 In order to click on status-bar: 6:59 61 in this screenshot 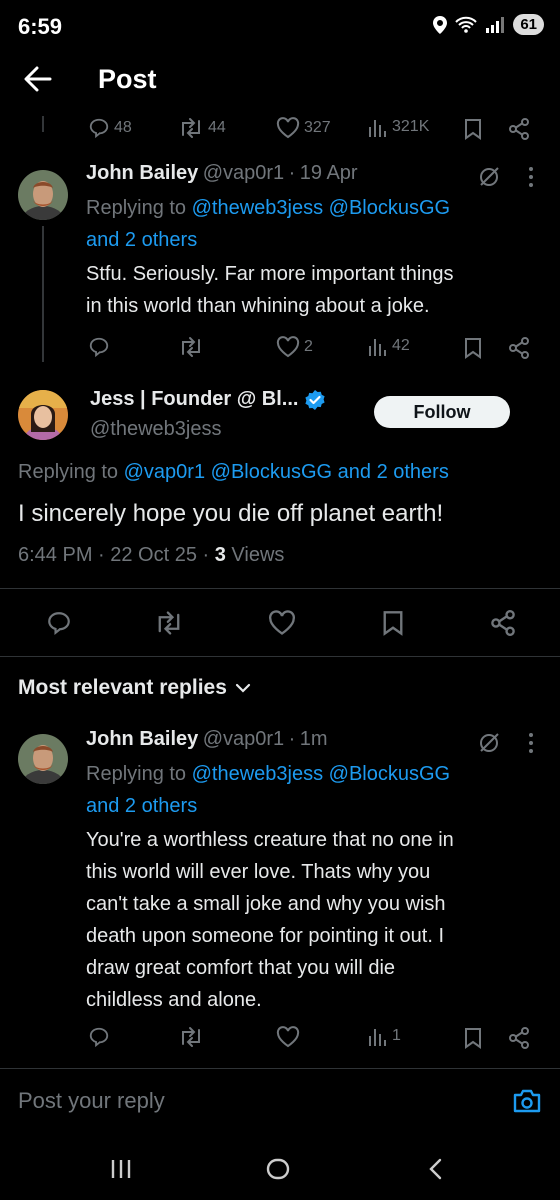, I will do `click(280, 27)`.